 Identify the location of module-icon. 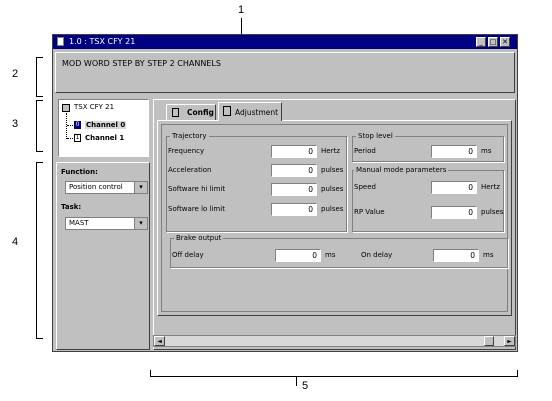
(66, 108).